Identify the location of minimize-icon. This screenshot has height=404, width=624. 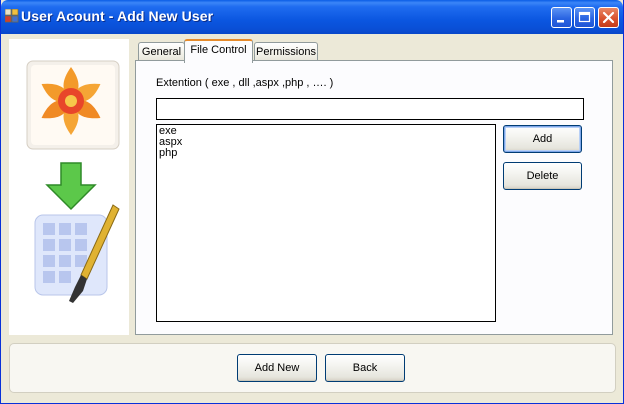
(561, 17).